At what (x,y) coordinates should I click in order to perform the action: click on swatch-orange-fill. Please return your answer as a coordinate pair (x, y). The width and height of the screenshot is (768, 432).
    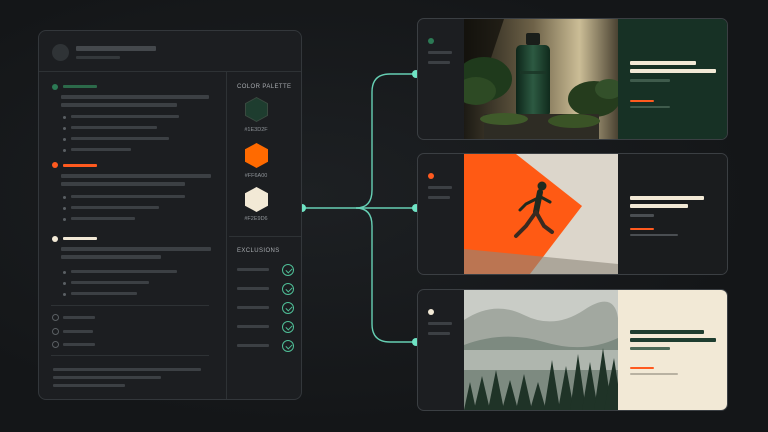
    Looking at the image, I should click on (256, 155).